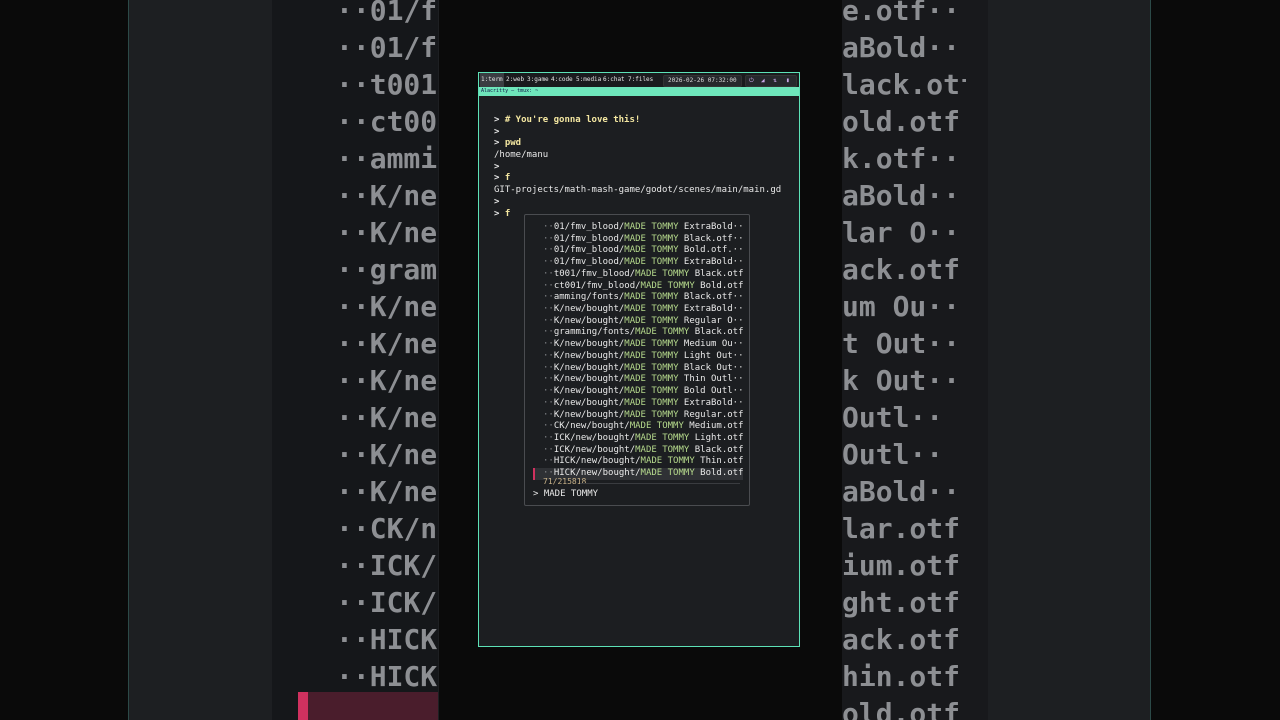 The height and width of the screenshot is (720, 1280). I want to click on fzf-item: ··K/new/bought/MADE TOMMY Thin Outl··, so click(638, 380).